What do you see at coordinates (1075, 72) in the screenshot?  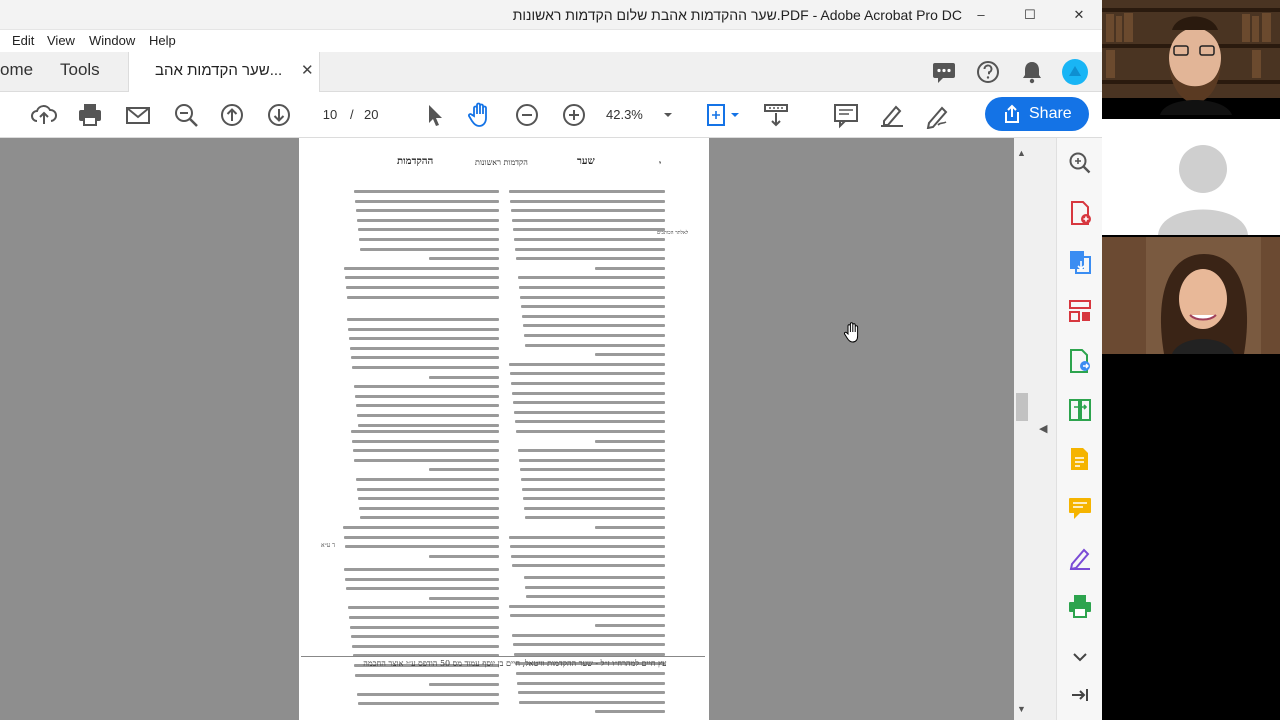 I see `account-avatar-icon` at bounding box center [1075, 72].